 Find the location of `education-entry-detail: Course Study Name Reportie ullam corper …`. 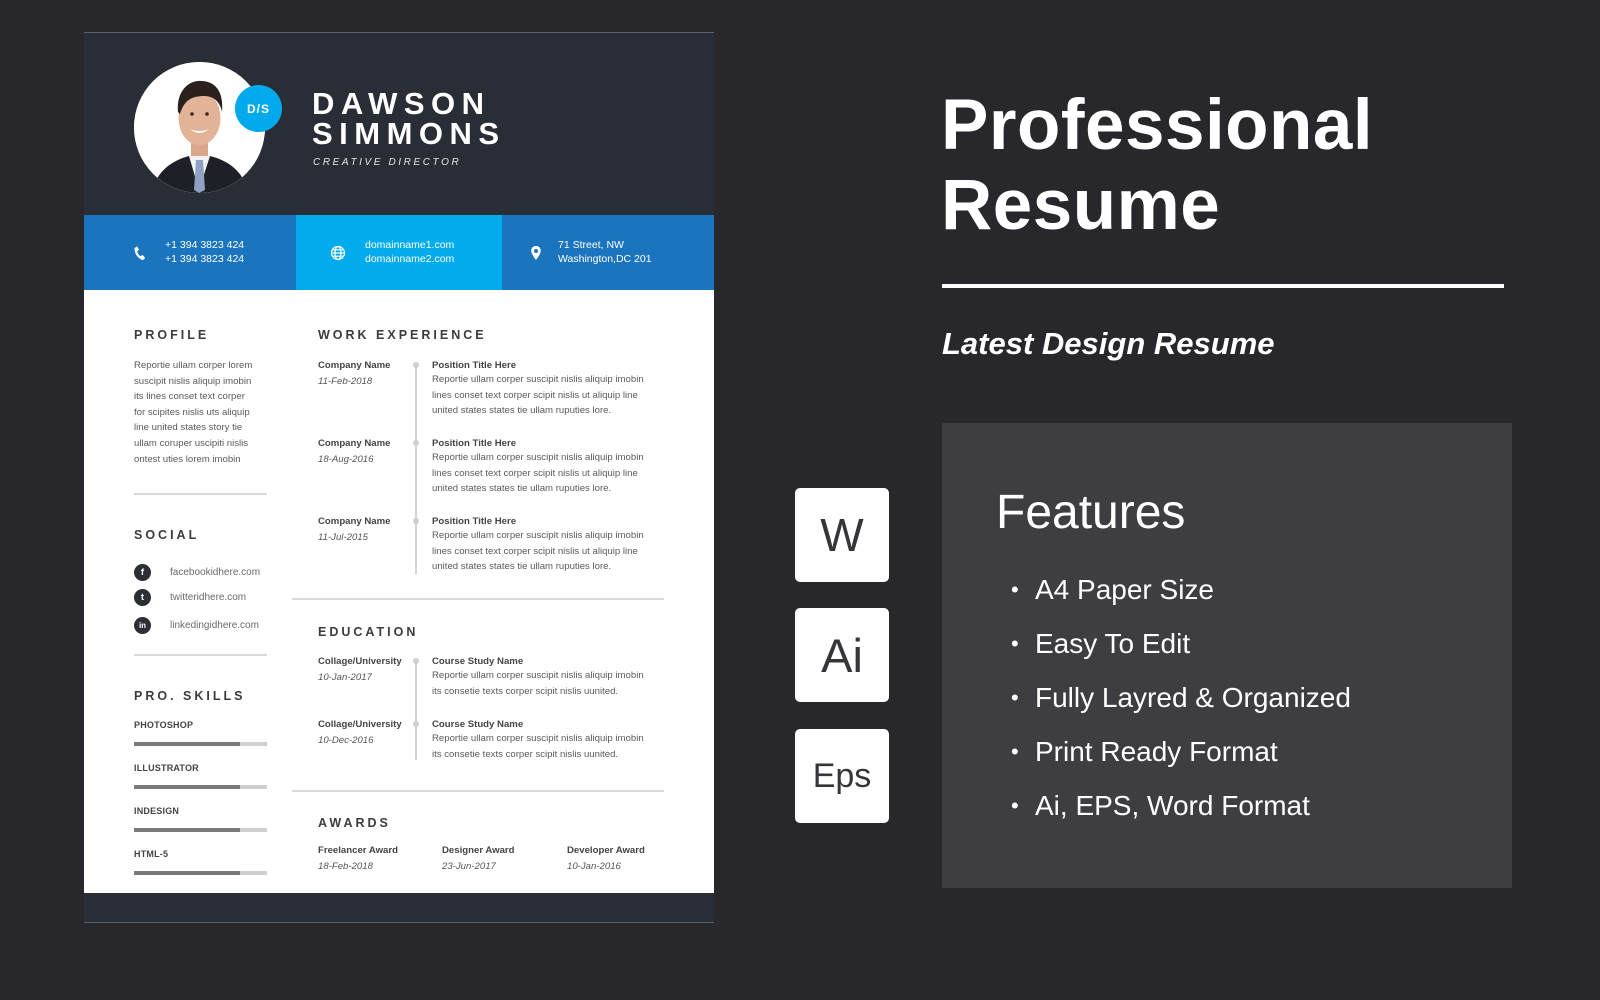

education-entry-detail: Course Study Name Reportie ullam corper … is located at coordinates (552, 677).